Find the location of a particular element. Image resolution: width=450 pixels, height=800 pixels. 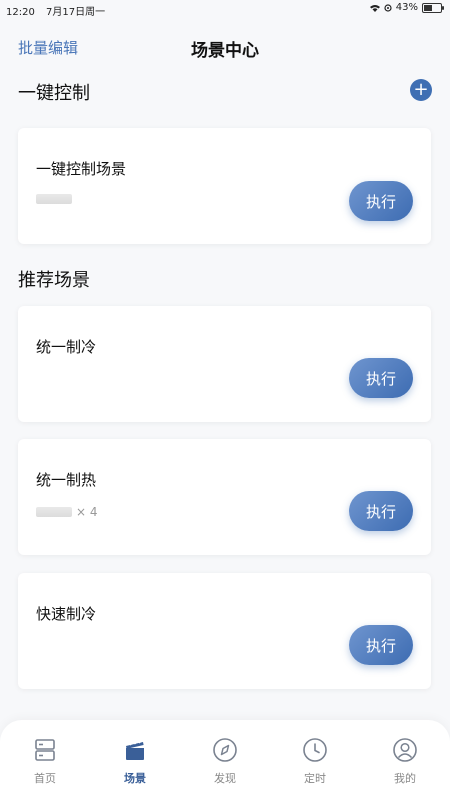

plus-icon: + is located at coordinates (421, 89).